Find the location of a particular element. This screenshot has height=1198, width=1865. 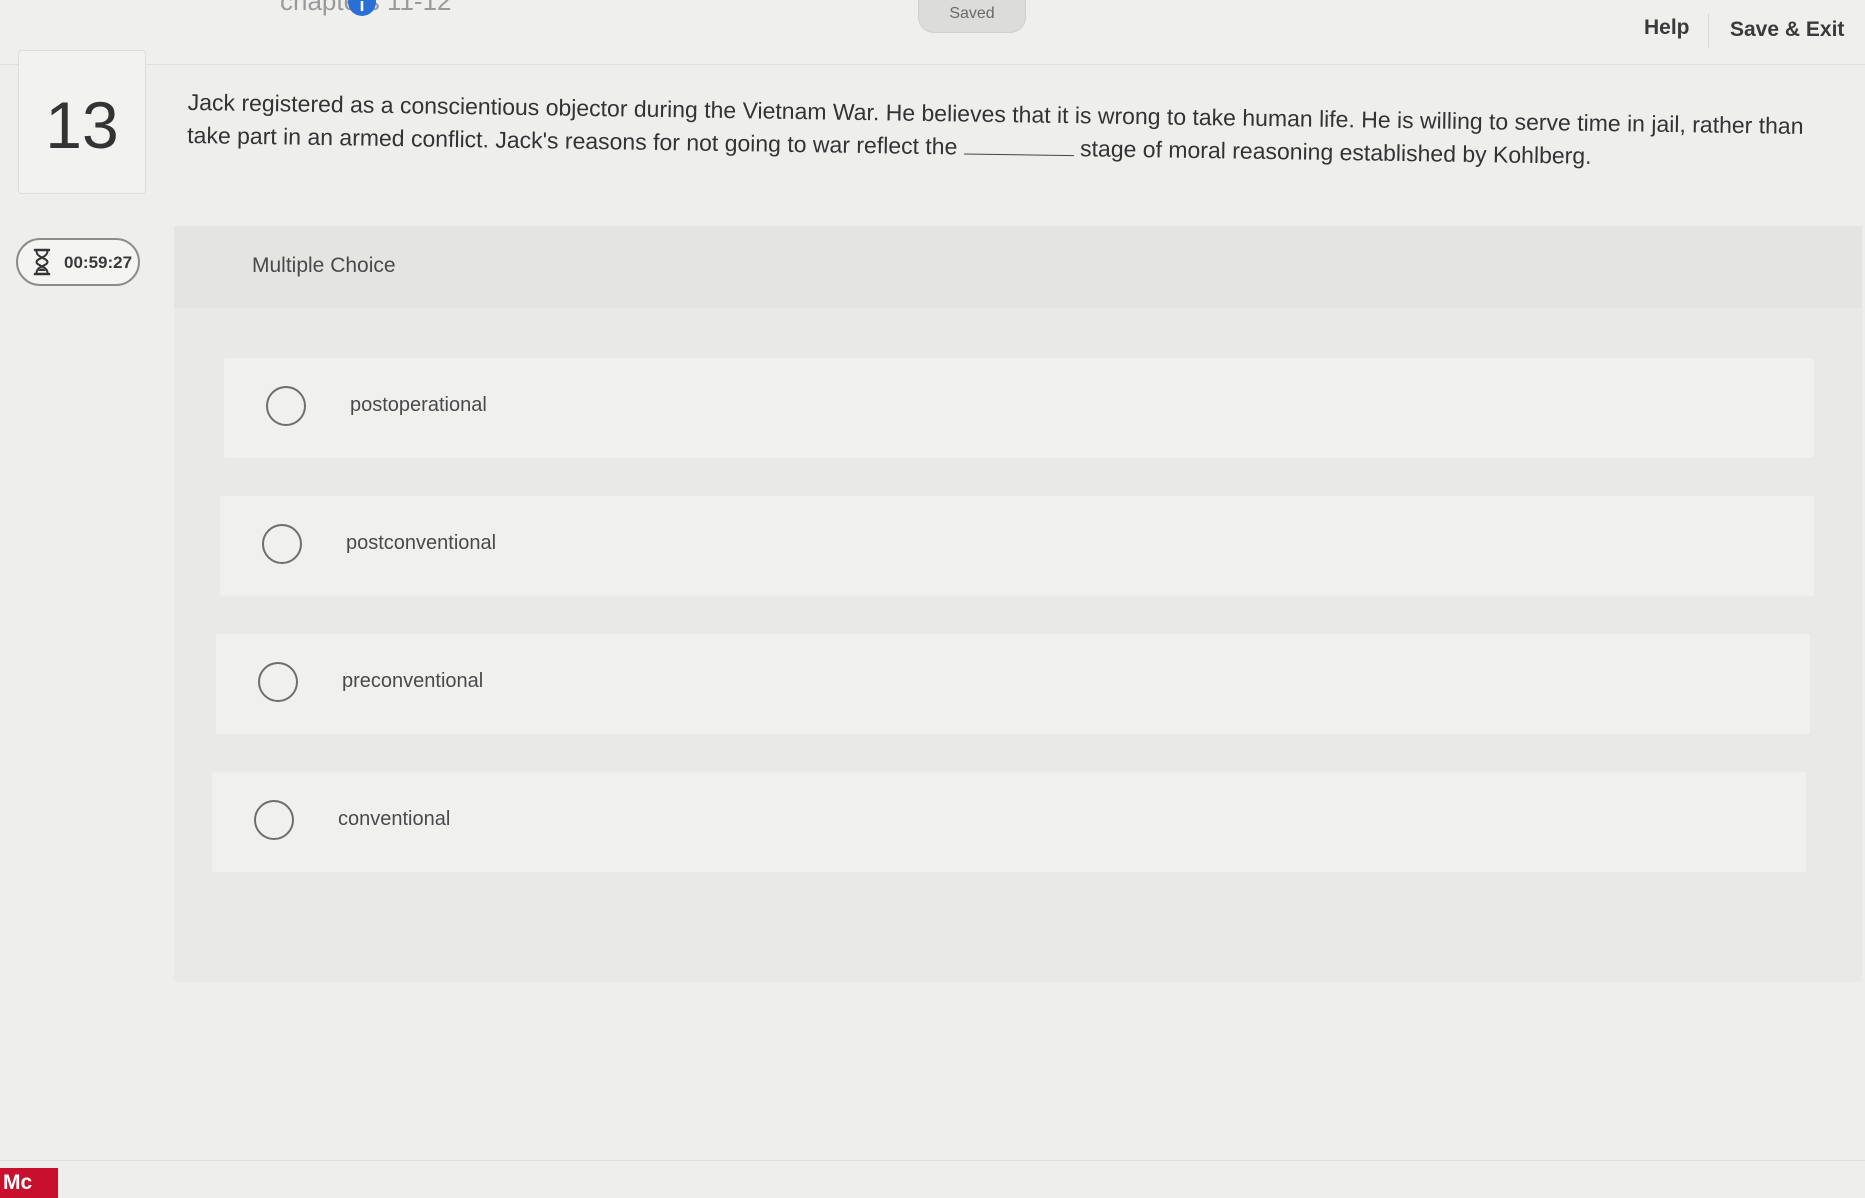

question-type-label: Multiple Choice is located at coordinates (324, 265).